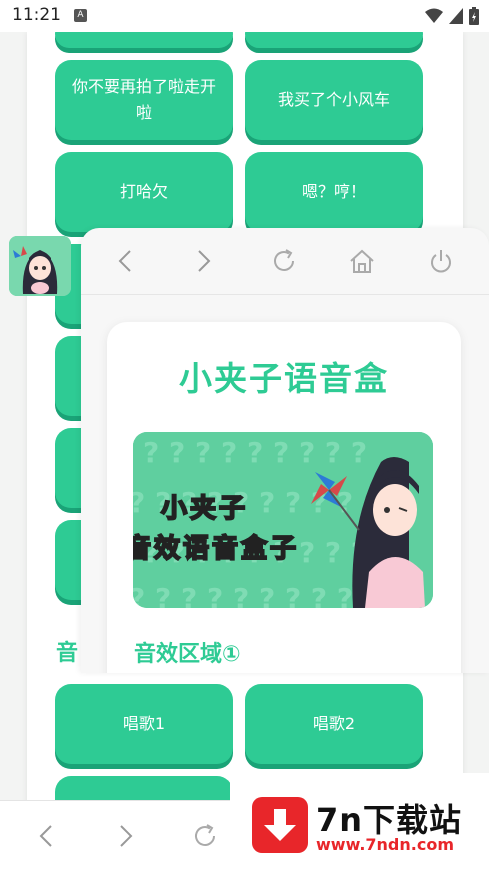 This screenshot has height=870, width=489. Describe the element at coordinates (67, 653) in the screenshot. I see `section-title: 音` at that location.